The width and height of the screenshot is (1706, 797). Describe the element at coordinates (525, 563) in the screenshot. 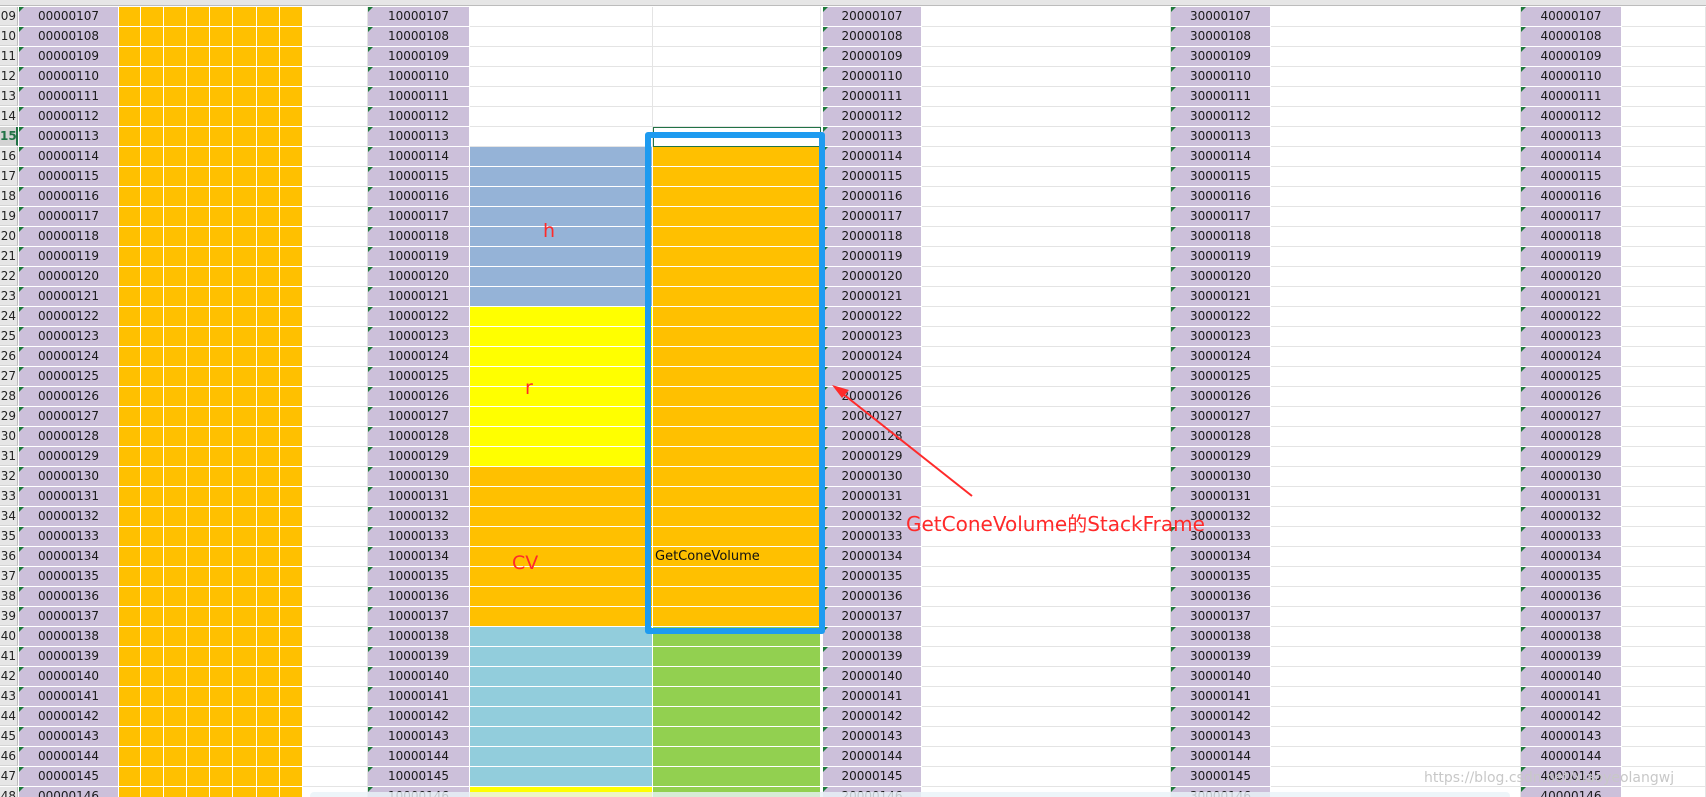

I see `annotation-cv: CV` at that location.